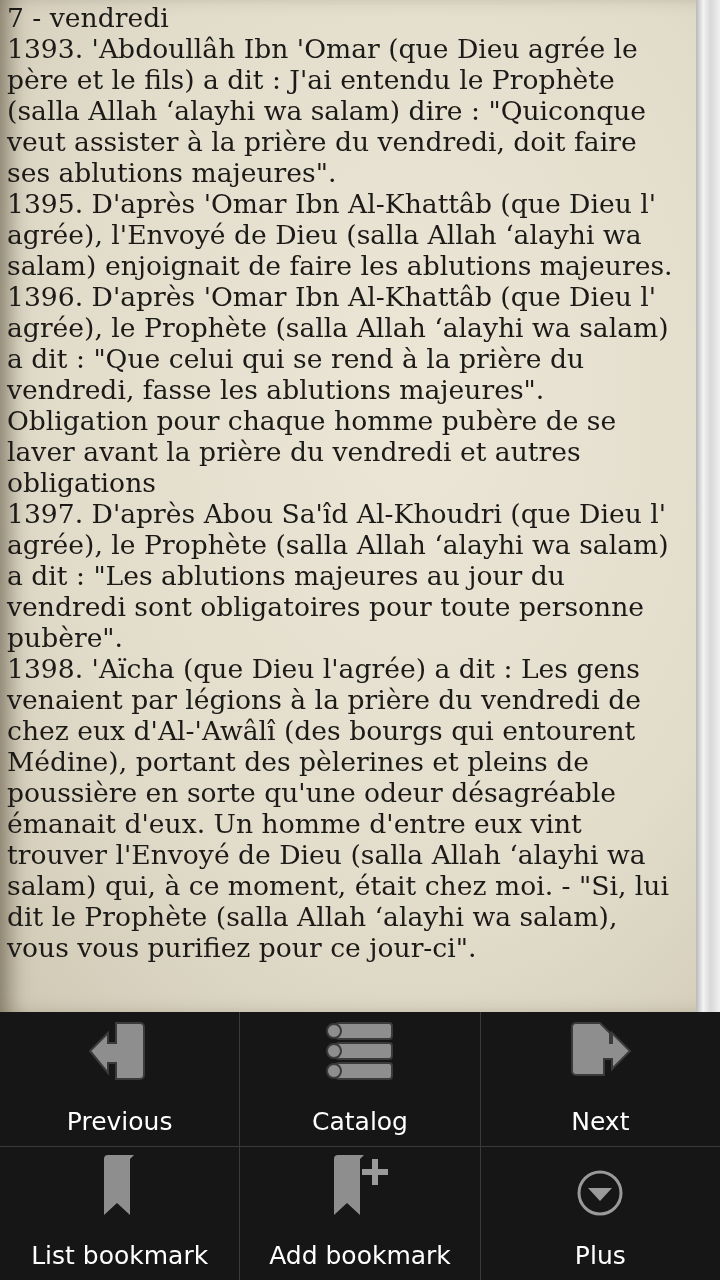  Describe the element at coordinates (338, 343) in the screenshot. I see `text-paragraph: 1396. D'après 'Omar Ibn Al-Khattâb (que Dieu l' agrée), le Prophète (salla Allah ‘alayhi wa salam) a dit : "Que celui qui se rend à la prière du vendredi, fasse les ablutions majeures".` at that location.